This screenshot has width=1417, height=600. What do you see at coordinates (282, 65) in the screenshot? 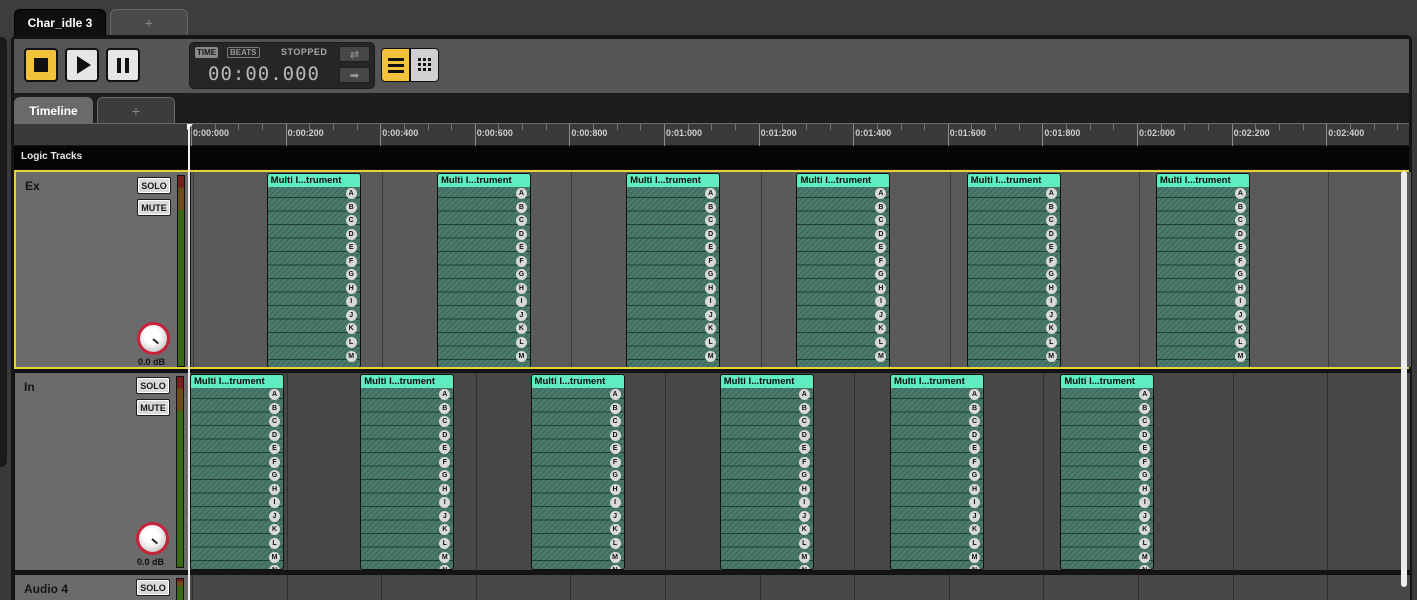
I see `time-display: TIME BEATS STOPPED 00:00.000 ⇄ ➡` at bounding box center [282, 65].